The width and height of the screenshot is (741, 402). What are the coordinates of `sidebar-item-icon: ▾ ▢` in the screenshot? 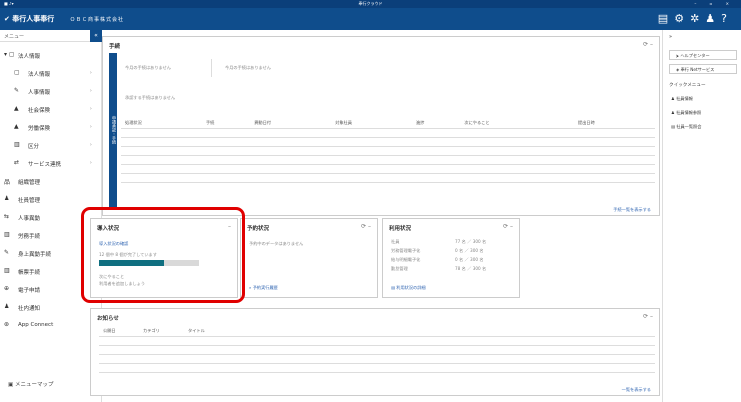 It's located at (9, 54).